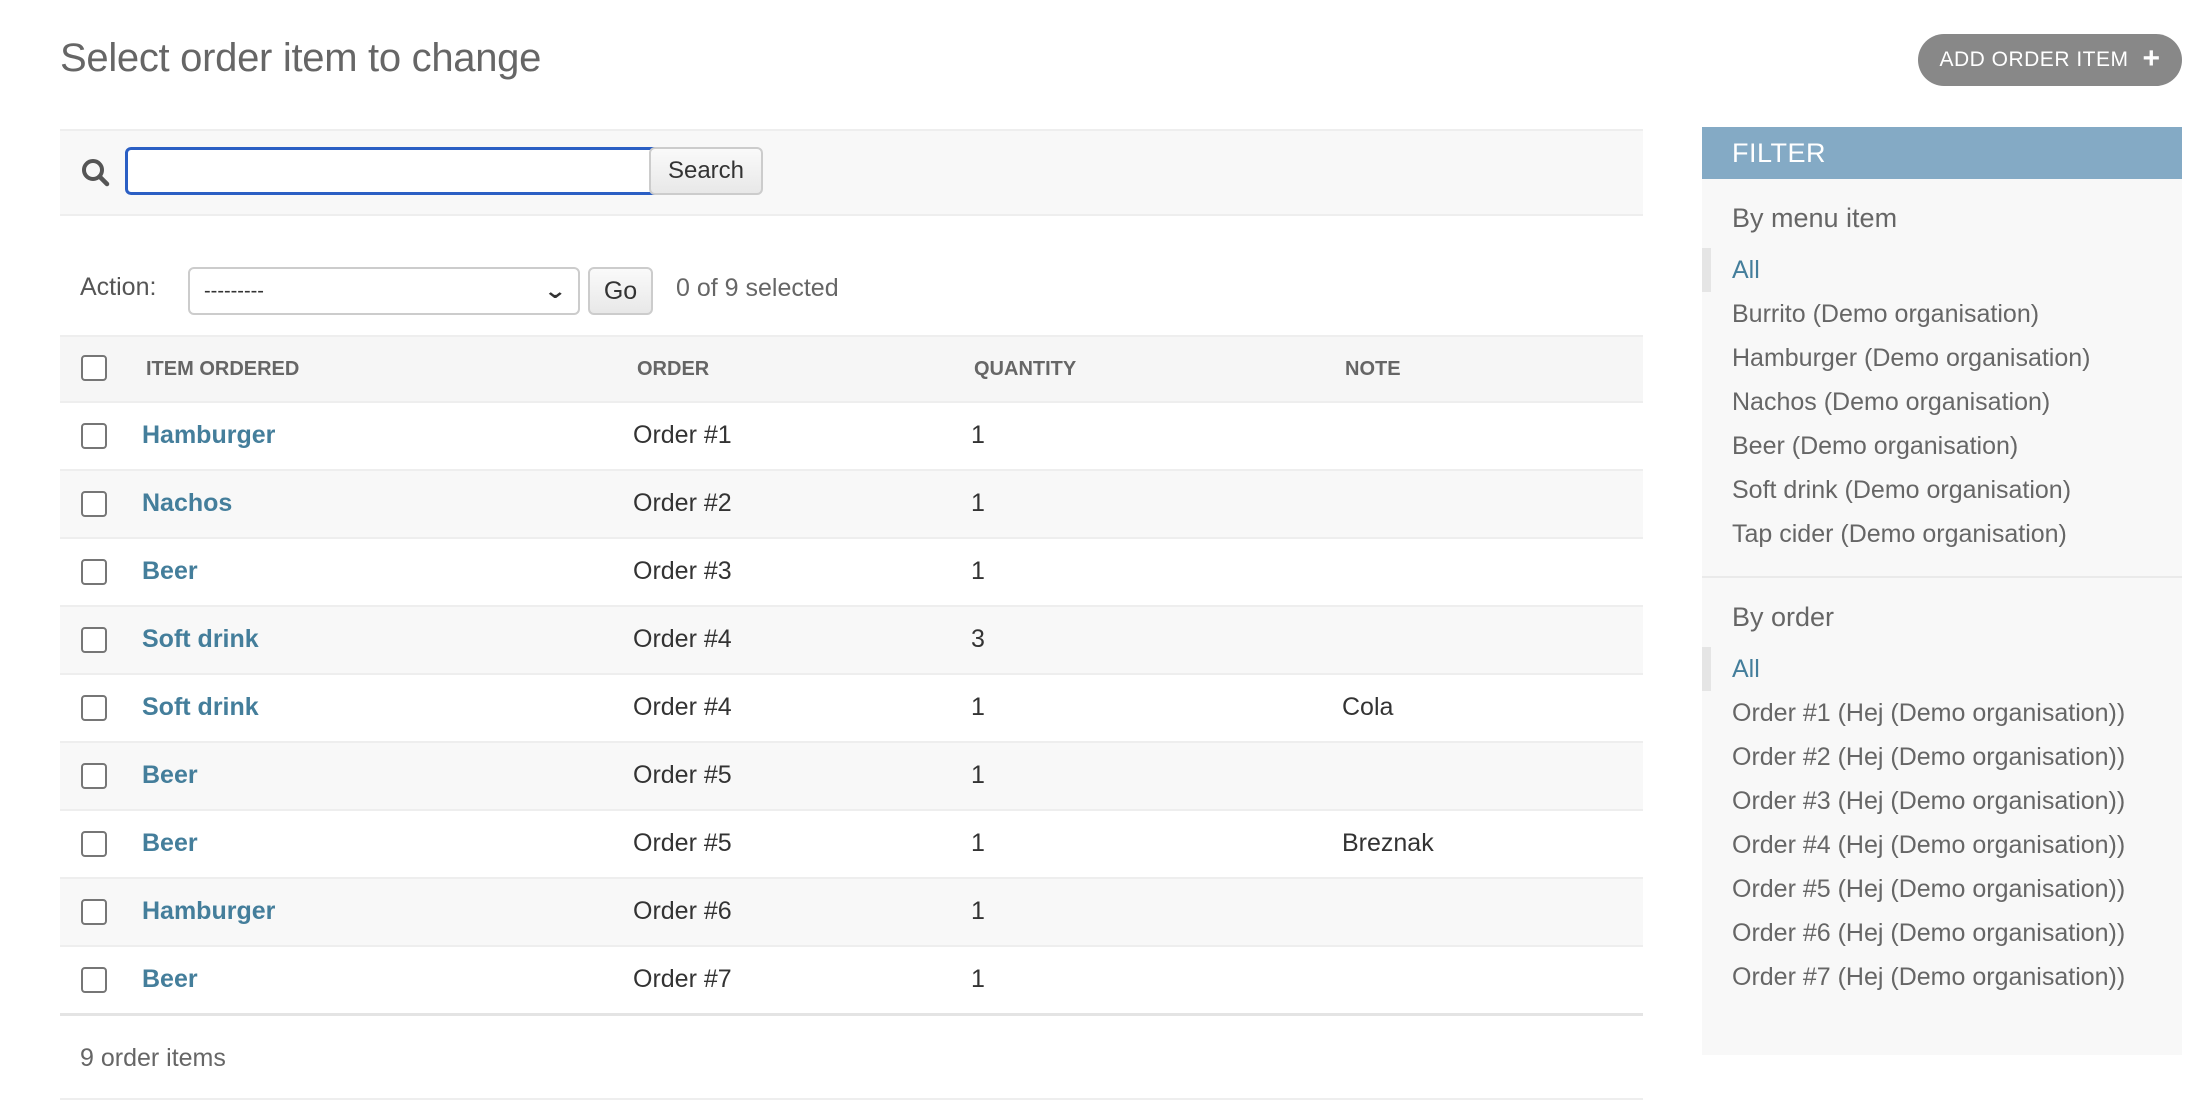  What do you see at coordinates (851, 777) in the screenshot?
I see `table-row: Beer Order #5 1` at bounding box center [851, 777].